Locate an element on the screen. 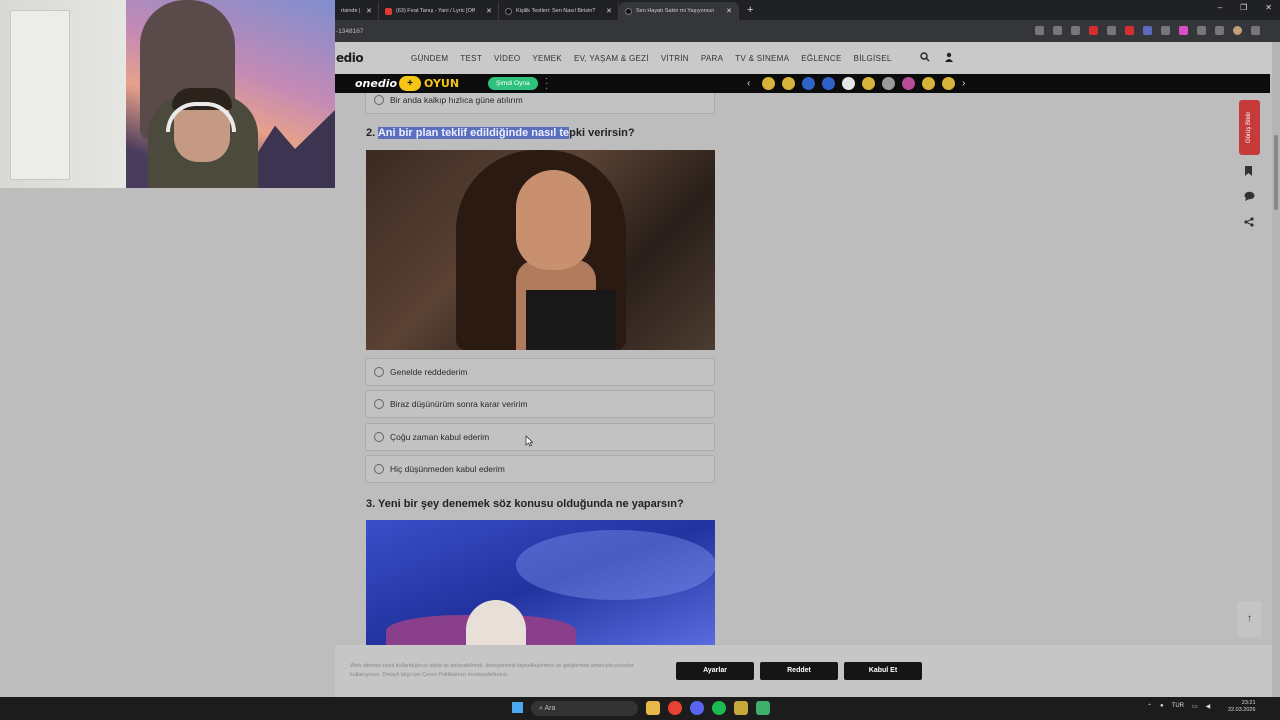 The image size is (1280, 720). tab-title: Kişilik Testleri: Sen Nasıl Birisin? is located at coordinates (556, 11).